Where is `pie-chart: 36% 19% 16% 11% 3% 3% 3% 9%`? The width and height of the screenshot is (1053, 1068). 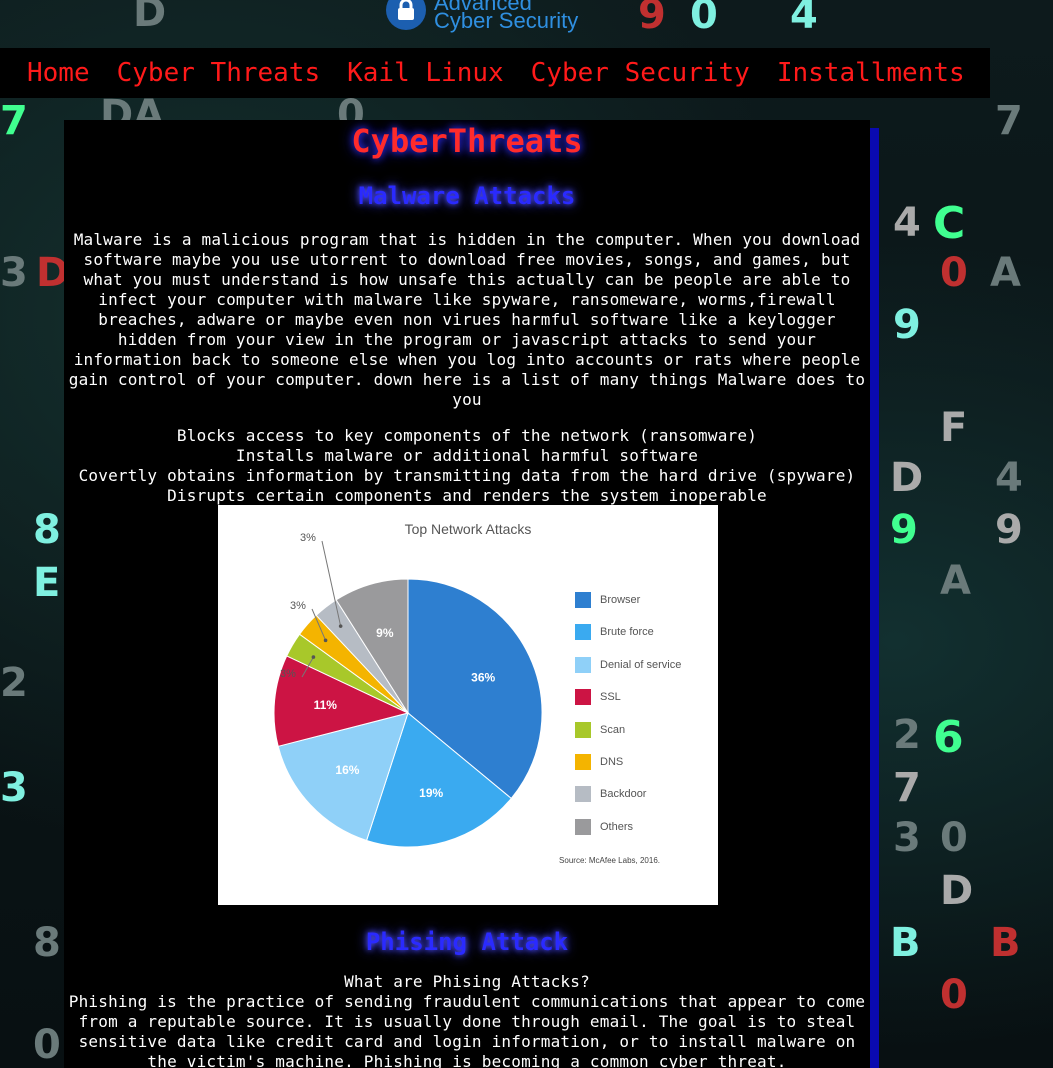 pie-chart: 36% 19% 16% 11% 3% 3% 3% 9% is located at coordinates (408, 690).